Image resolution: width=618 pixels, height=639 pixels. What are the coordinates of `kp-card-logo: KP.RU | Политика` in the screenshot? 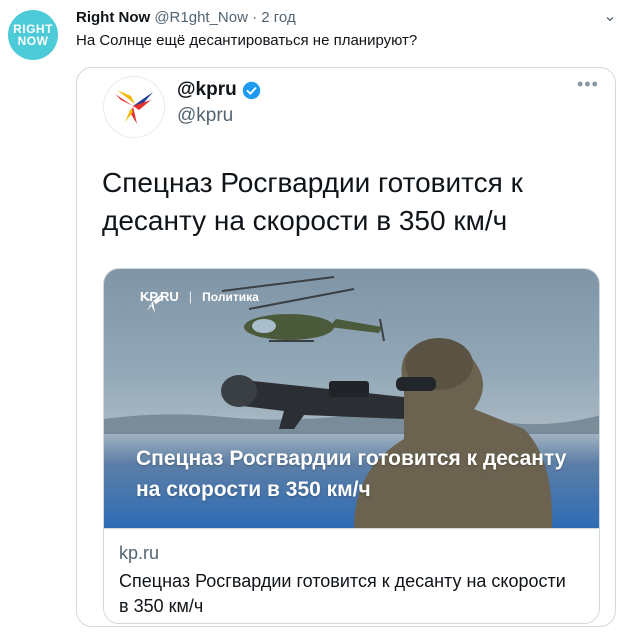 It's located at (199, 301).